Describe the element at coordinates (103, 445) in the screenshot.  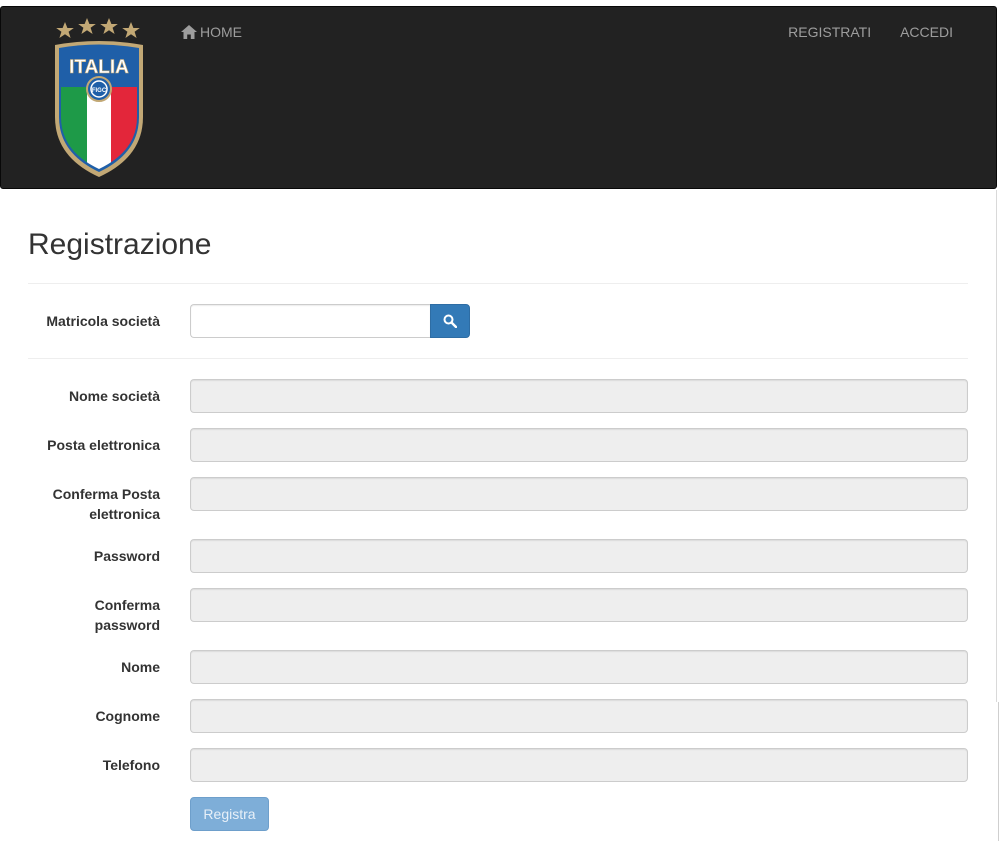
I see `field-label-posta-elettronica: Posta elettronica` at that location.